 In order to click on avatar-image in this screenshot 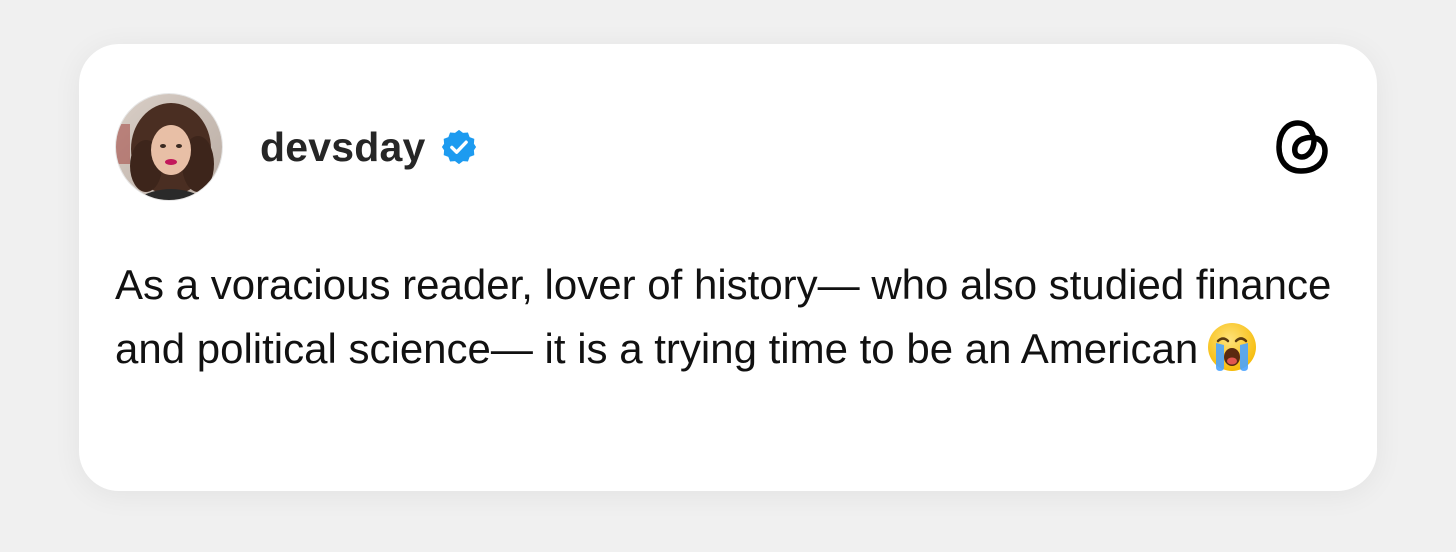, I will do `click(169, 147)`.